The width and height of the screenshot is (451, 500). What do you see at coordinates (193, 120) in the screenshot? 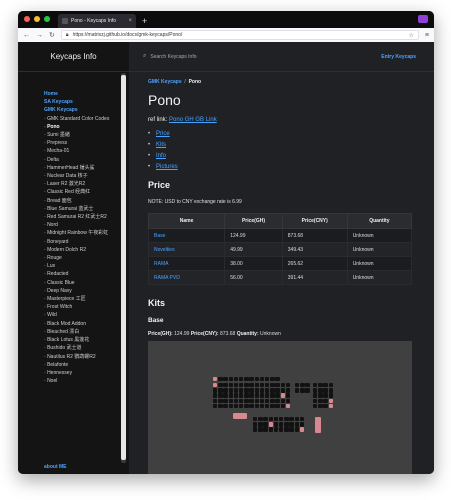
I see `ref-link: Pono GH GB Link` at bounding box center [193, 120].